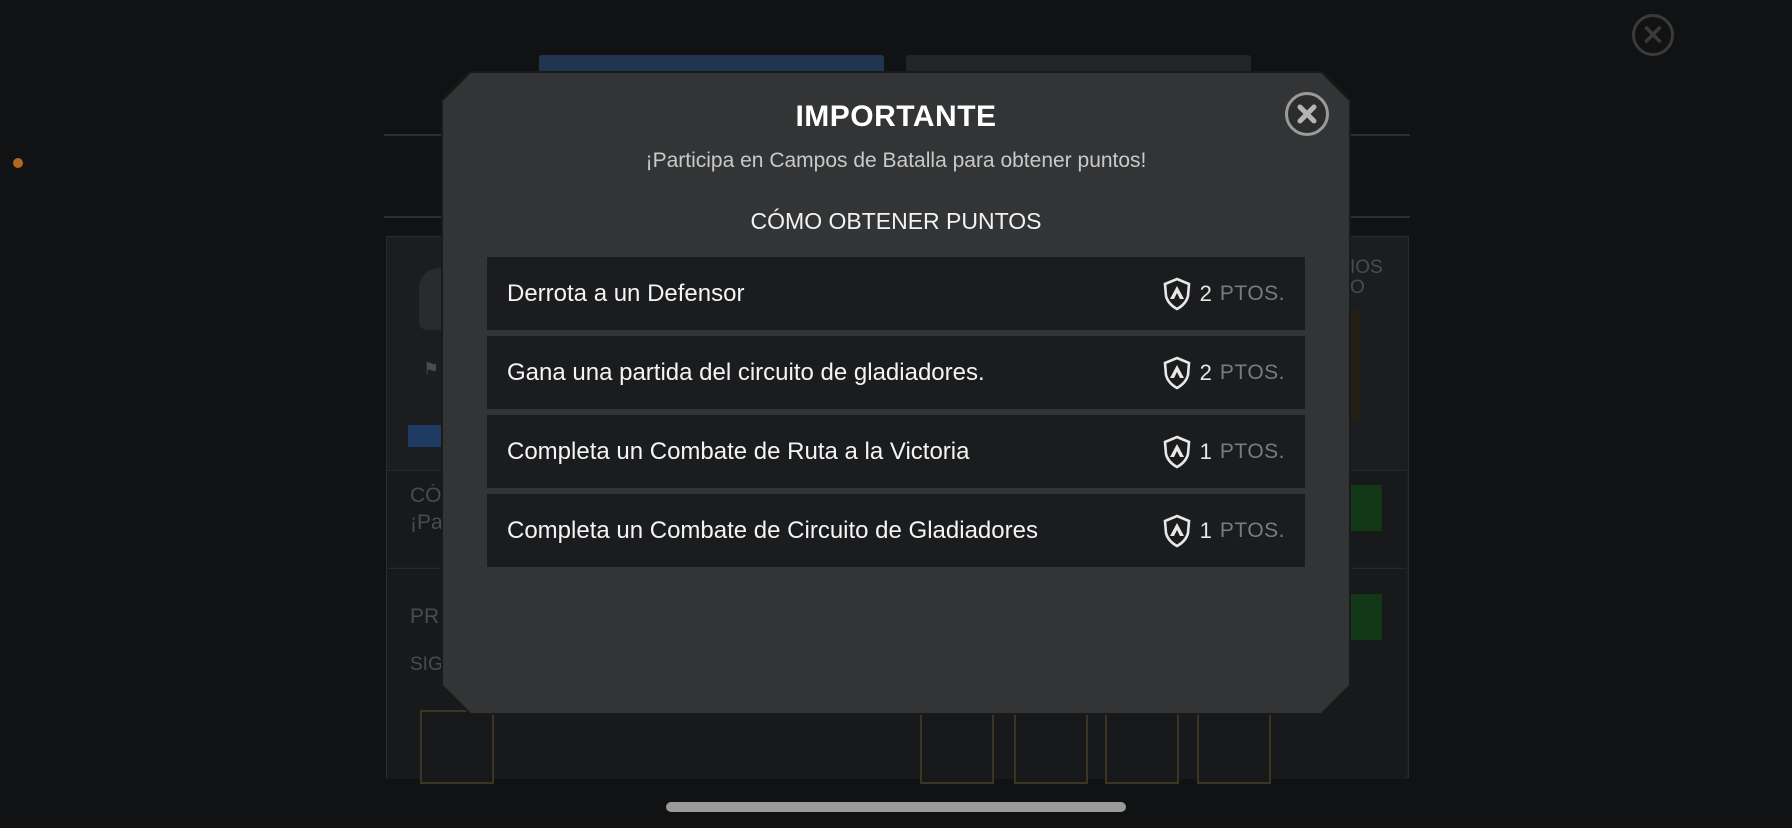 The width and height of the screenshot is (1792, 828). I want to click on modal-title: IMPORTANTE, so click(896, 116).